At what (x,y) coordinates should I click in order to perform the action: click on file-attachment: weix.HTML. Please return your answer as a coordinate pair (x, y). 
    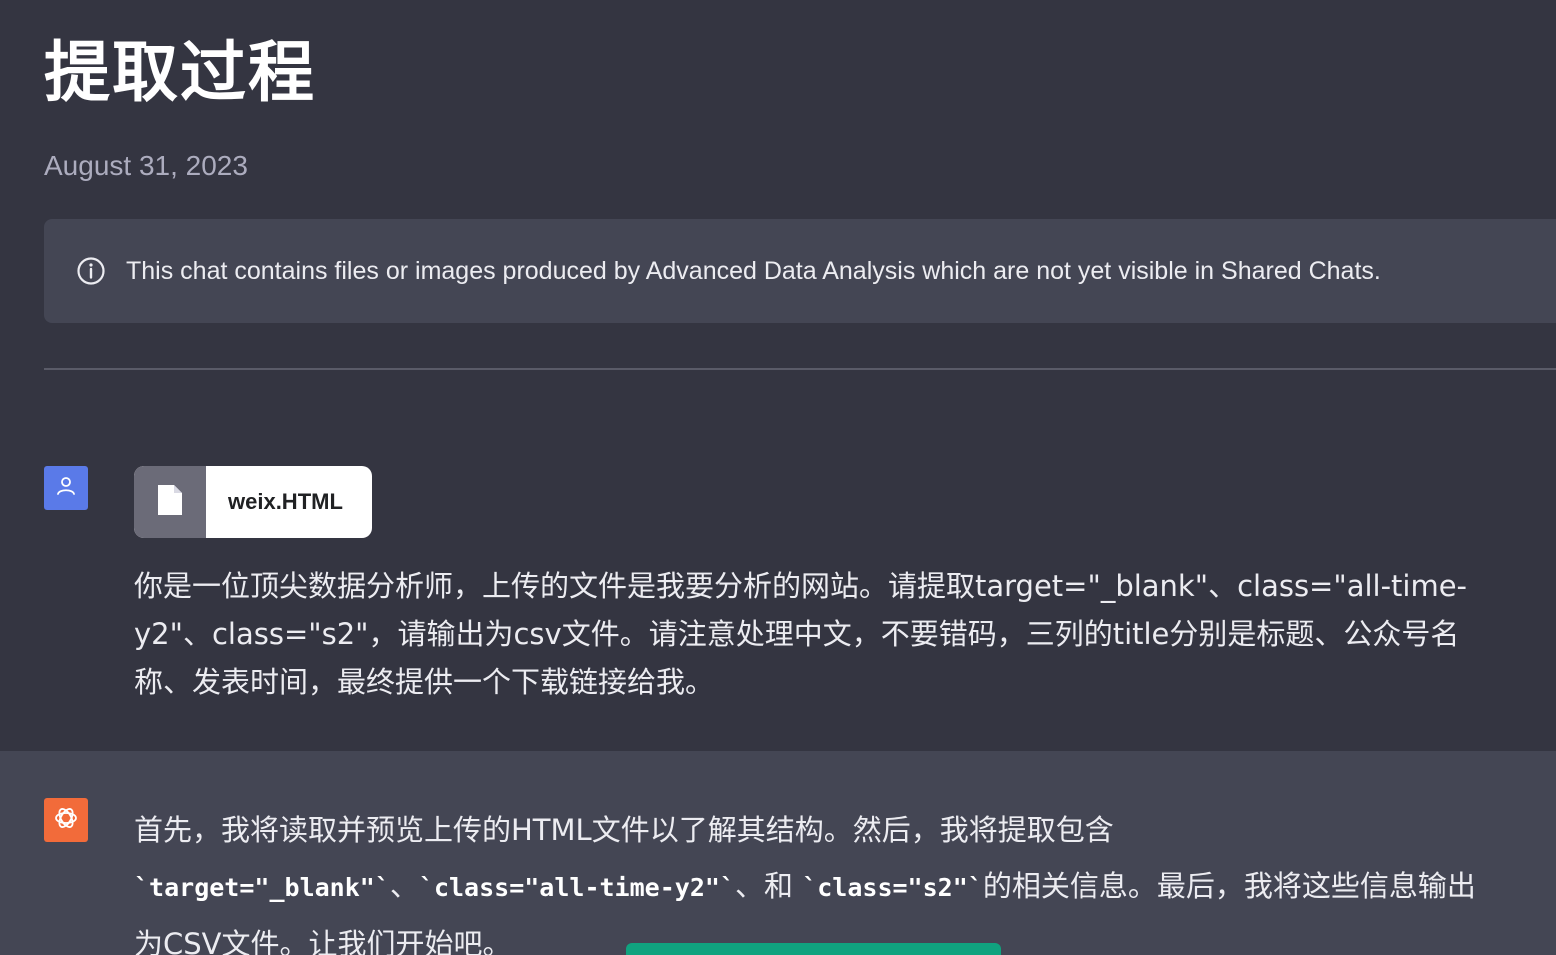
    Looking at the image, I should click on (253, 502).